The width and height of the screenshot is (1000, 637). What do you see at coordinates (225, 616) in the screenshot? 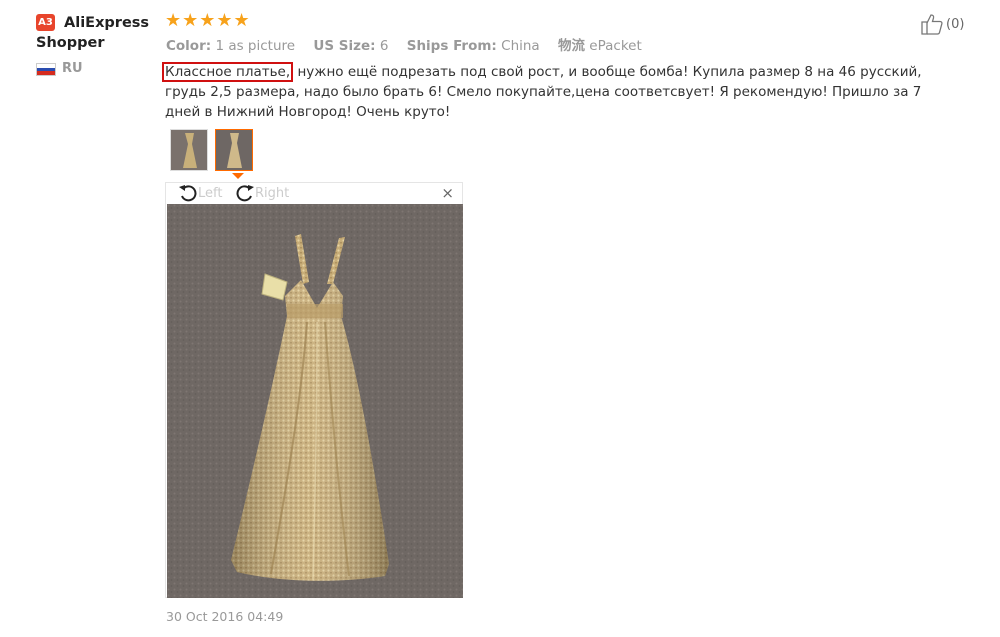
I see `review-date: 30 Oct 2016 04:49` at bounding box center [225, 616].